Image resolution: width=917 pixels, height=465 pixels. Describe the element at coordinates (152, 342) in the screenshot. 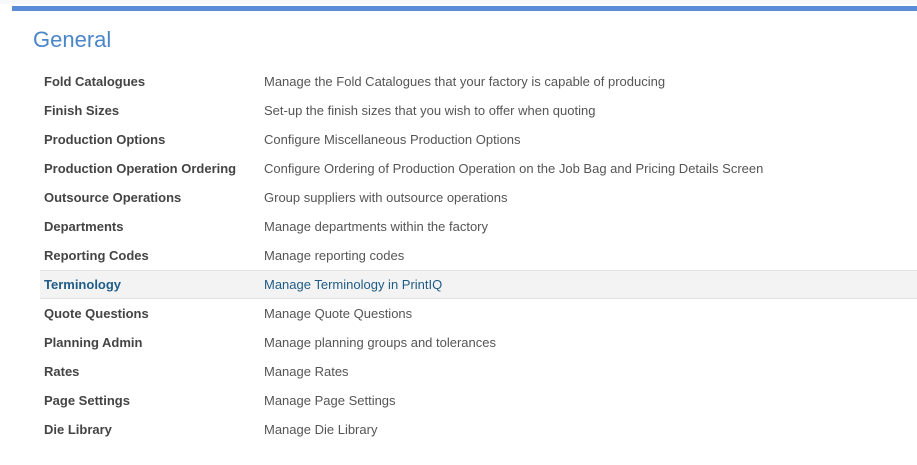

I see `row-name: Planning Admin` at that location.